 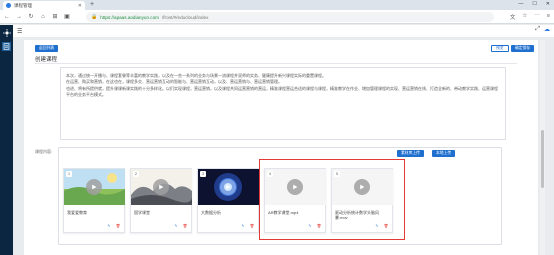 What do you see at coordinates (513, 17) in the screenshot?
I see `translate-icon: 文` at bounding box center [513, 17].